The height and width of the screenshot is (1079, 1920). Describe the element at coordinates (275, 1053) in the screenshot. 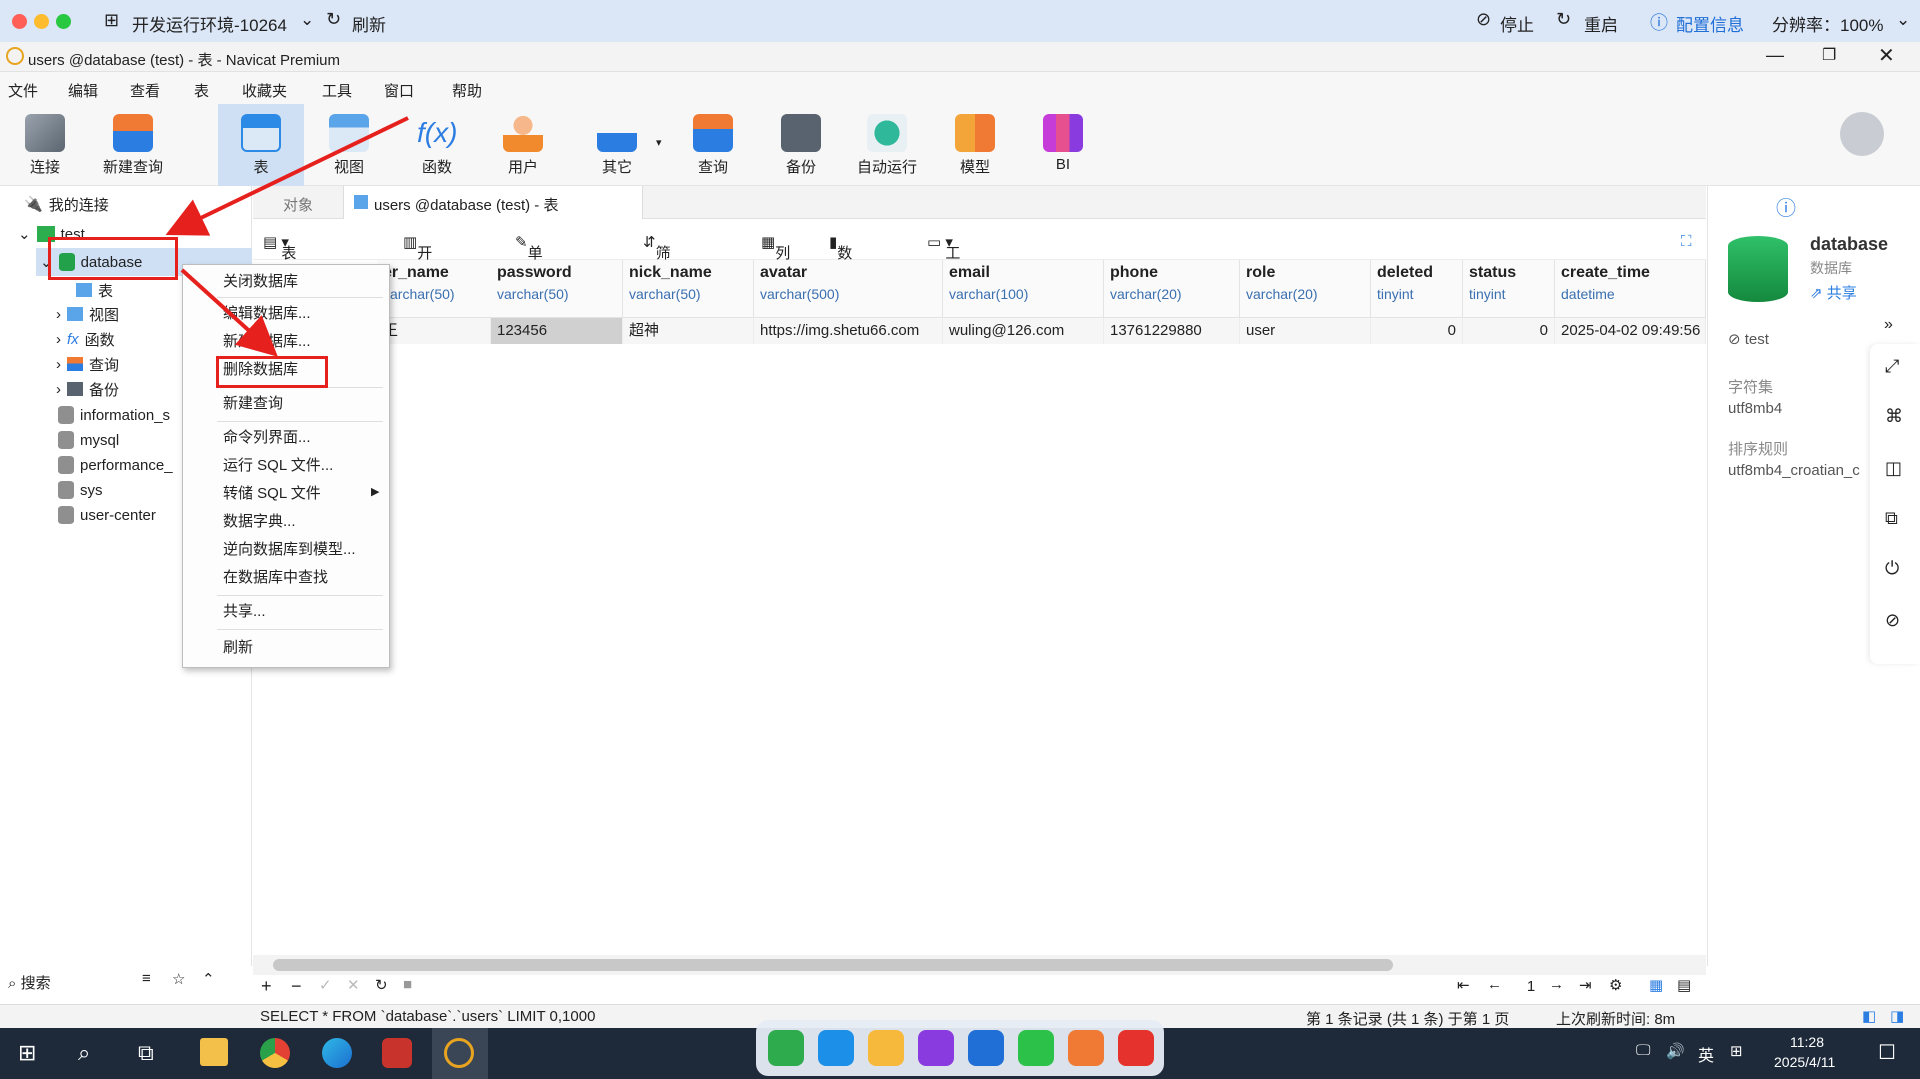

I see `chrome-icon` at that location.